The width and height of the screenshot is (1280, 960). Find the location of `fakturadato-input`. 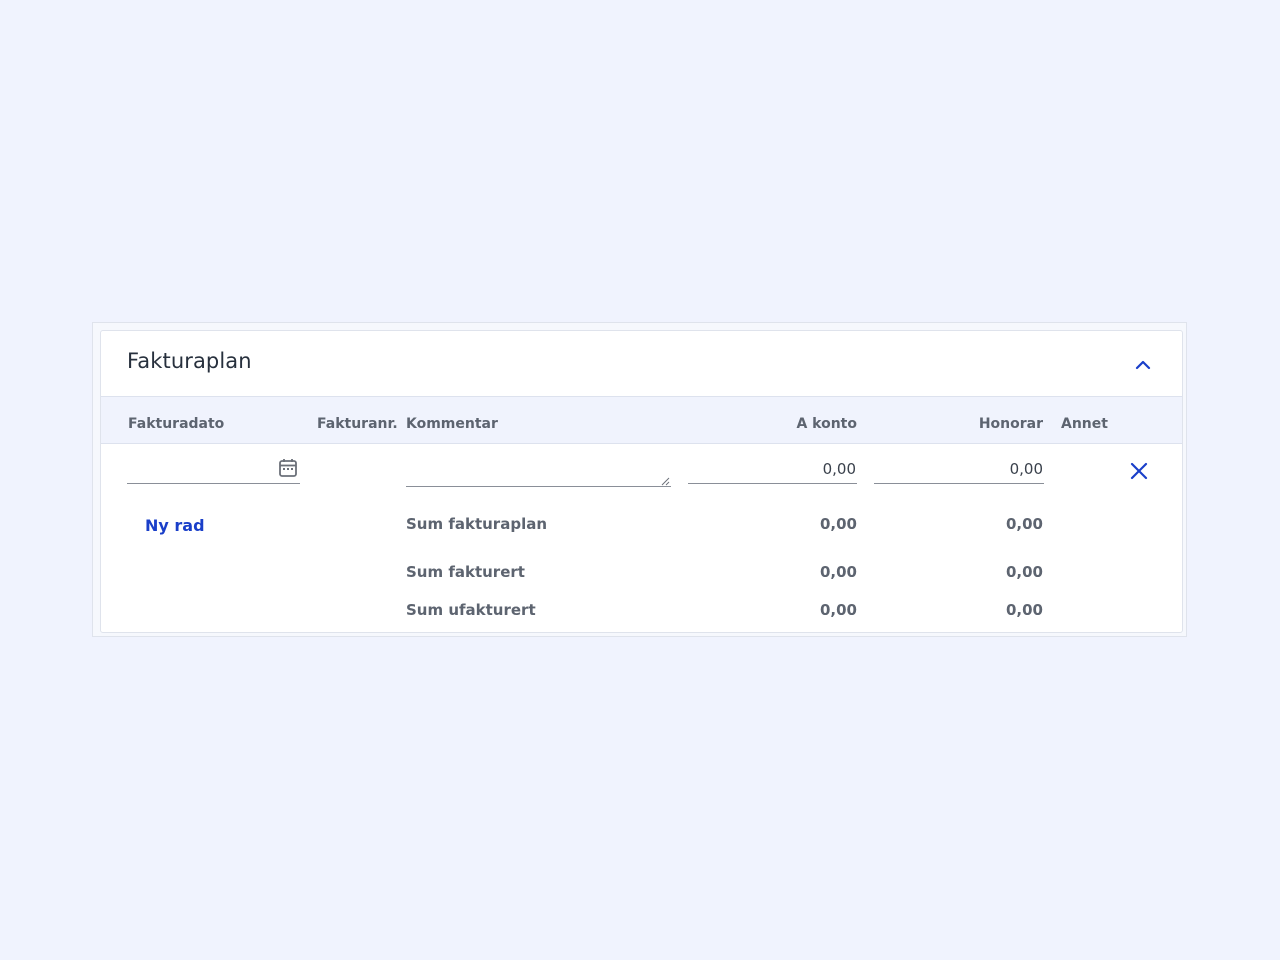

fakturadato-input is located at coordinates (213, 469).